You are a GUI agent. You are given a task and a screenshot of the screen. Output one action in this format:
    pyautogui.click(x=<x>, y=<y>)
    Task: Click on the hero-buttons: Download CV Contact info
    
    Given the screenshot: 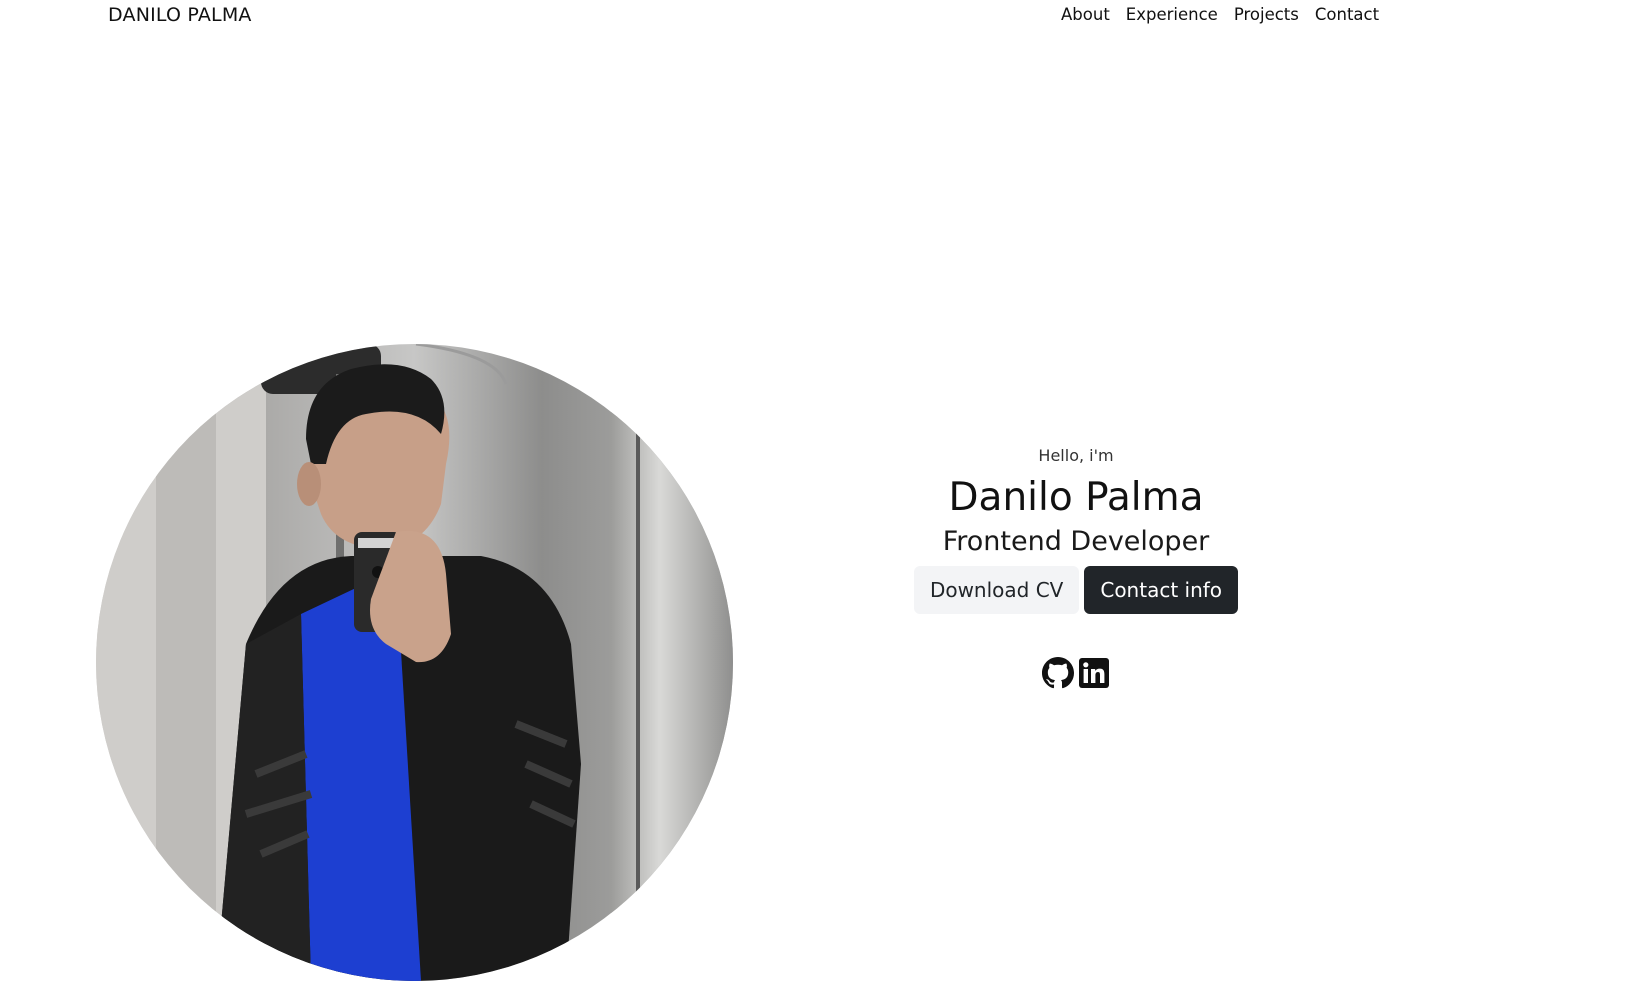 What is the action you would take?
    pyautogui.click(x=1076, y=590)
    